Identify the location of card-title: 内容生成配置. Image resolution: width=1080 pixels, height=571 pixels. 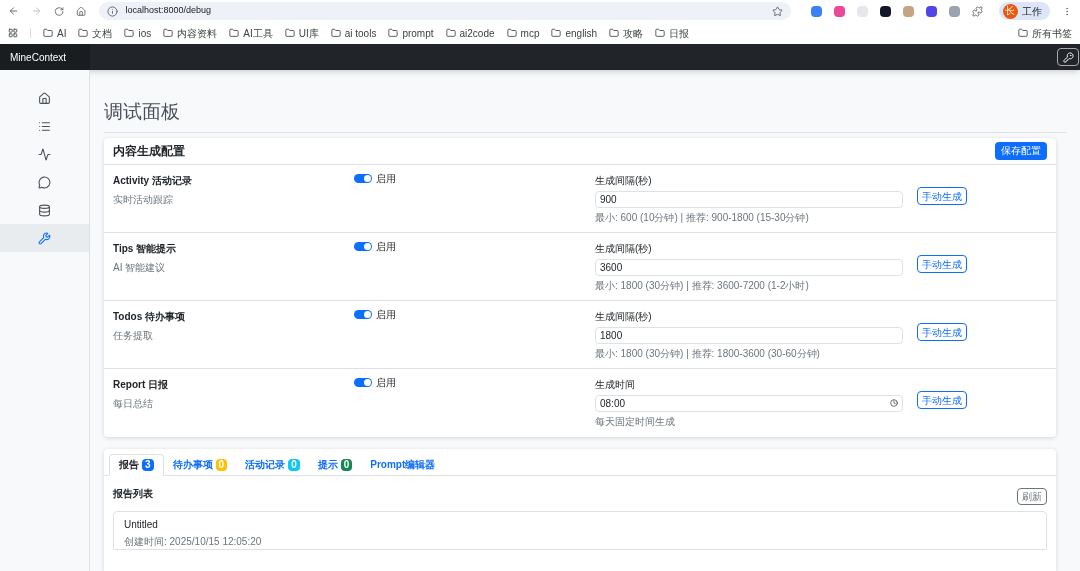
(149, 151).